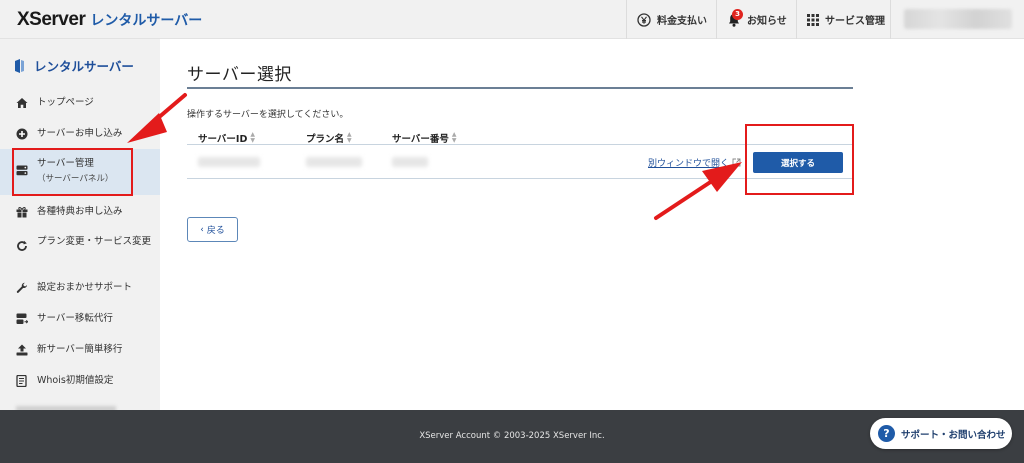 The width and height of the screenshot is (1024, 463). What do you see at coordinates (157, 118) in the screenshot?
I see `arrow-to-server-management` at bounding box center [157, 118].